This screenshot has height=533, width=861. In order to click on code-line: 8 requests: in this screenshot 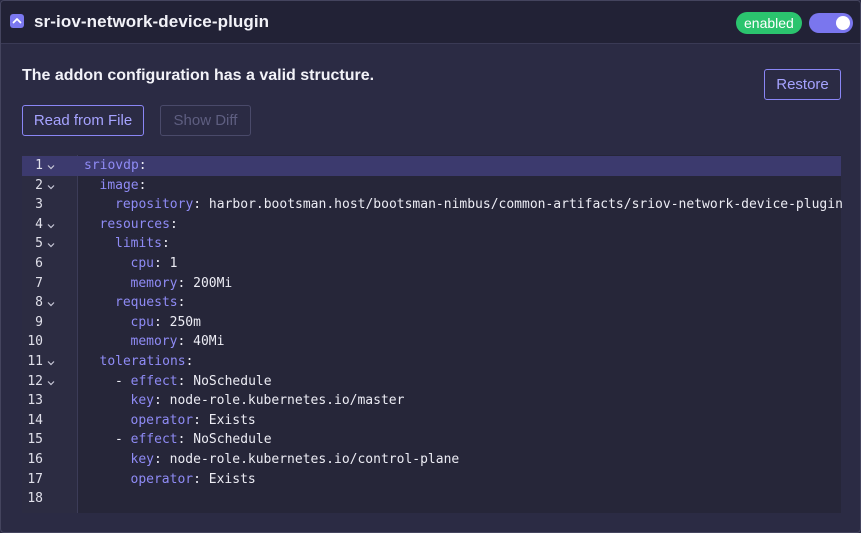, I will do `click(431, 303)`.